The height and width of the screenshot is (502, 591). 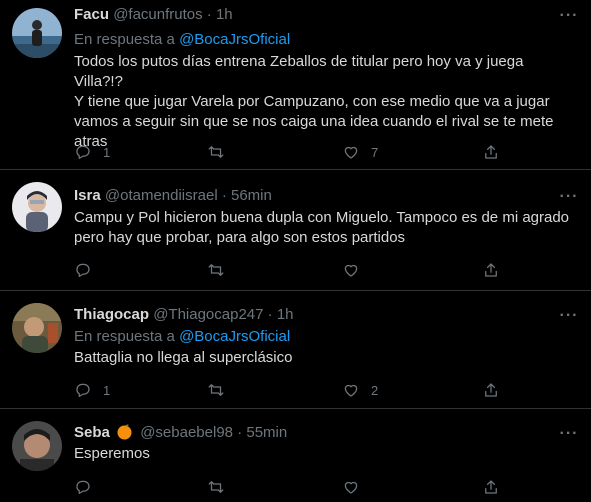 What do you see at coordinates (124, 434) in the screenshot?
I see `orange-emoji-icon` at bounding box center [124, 434].